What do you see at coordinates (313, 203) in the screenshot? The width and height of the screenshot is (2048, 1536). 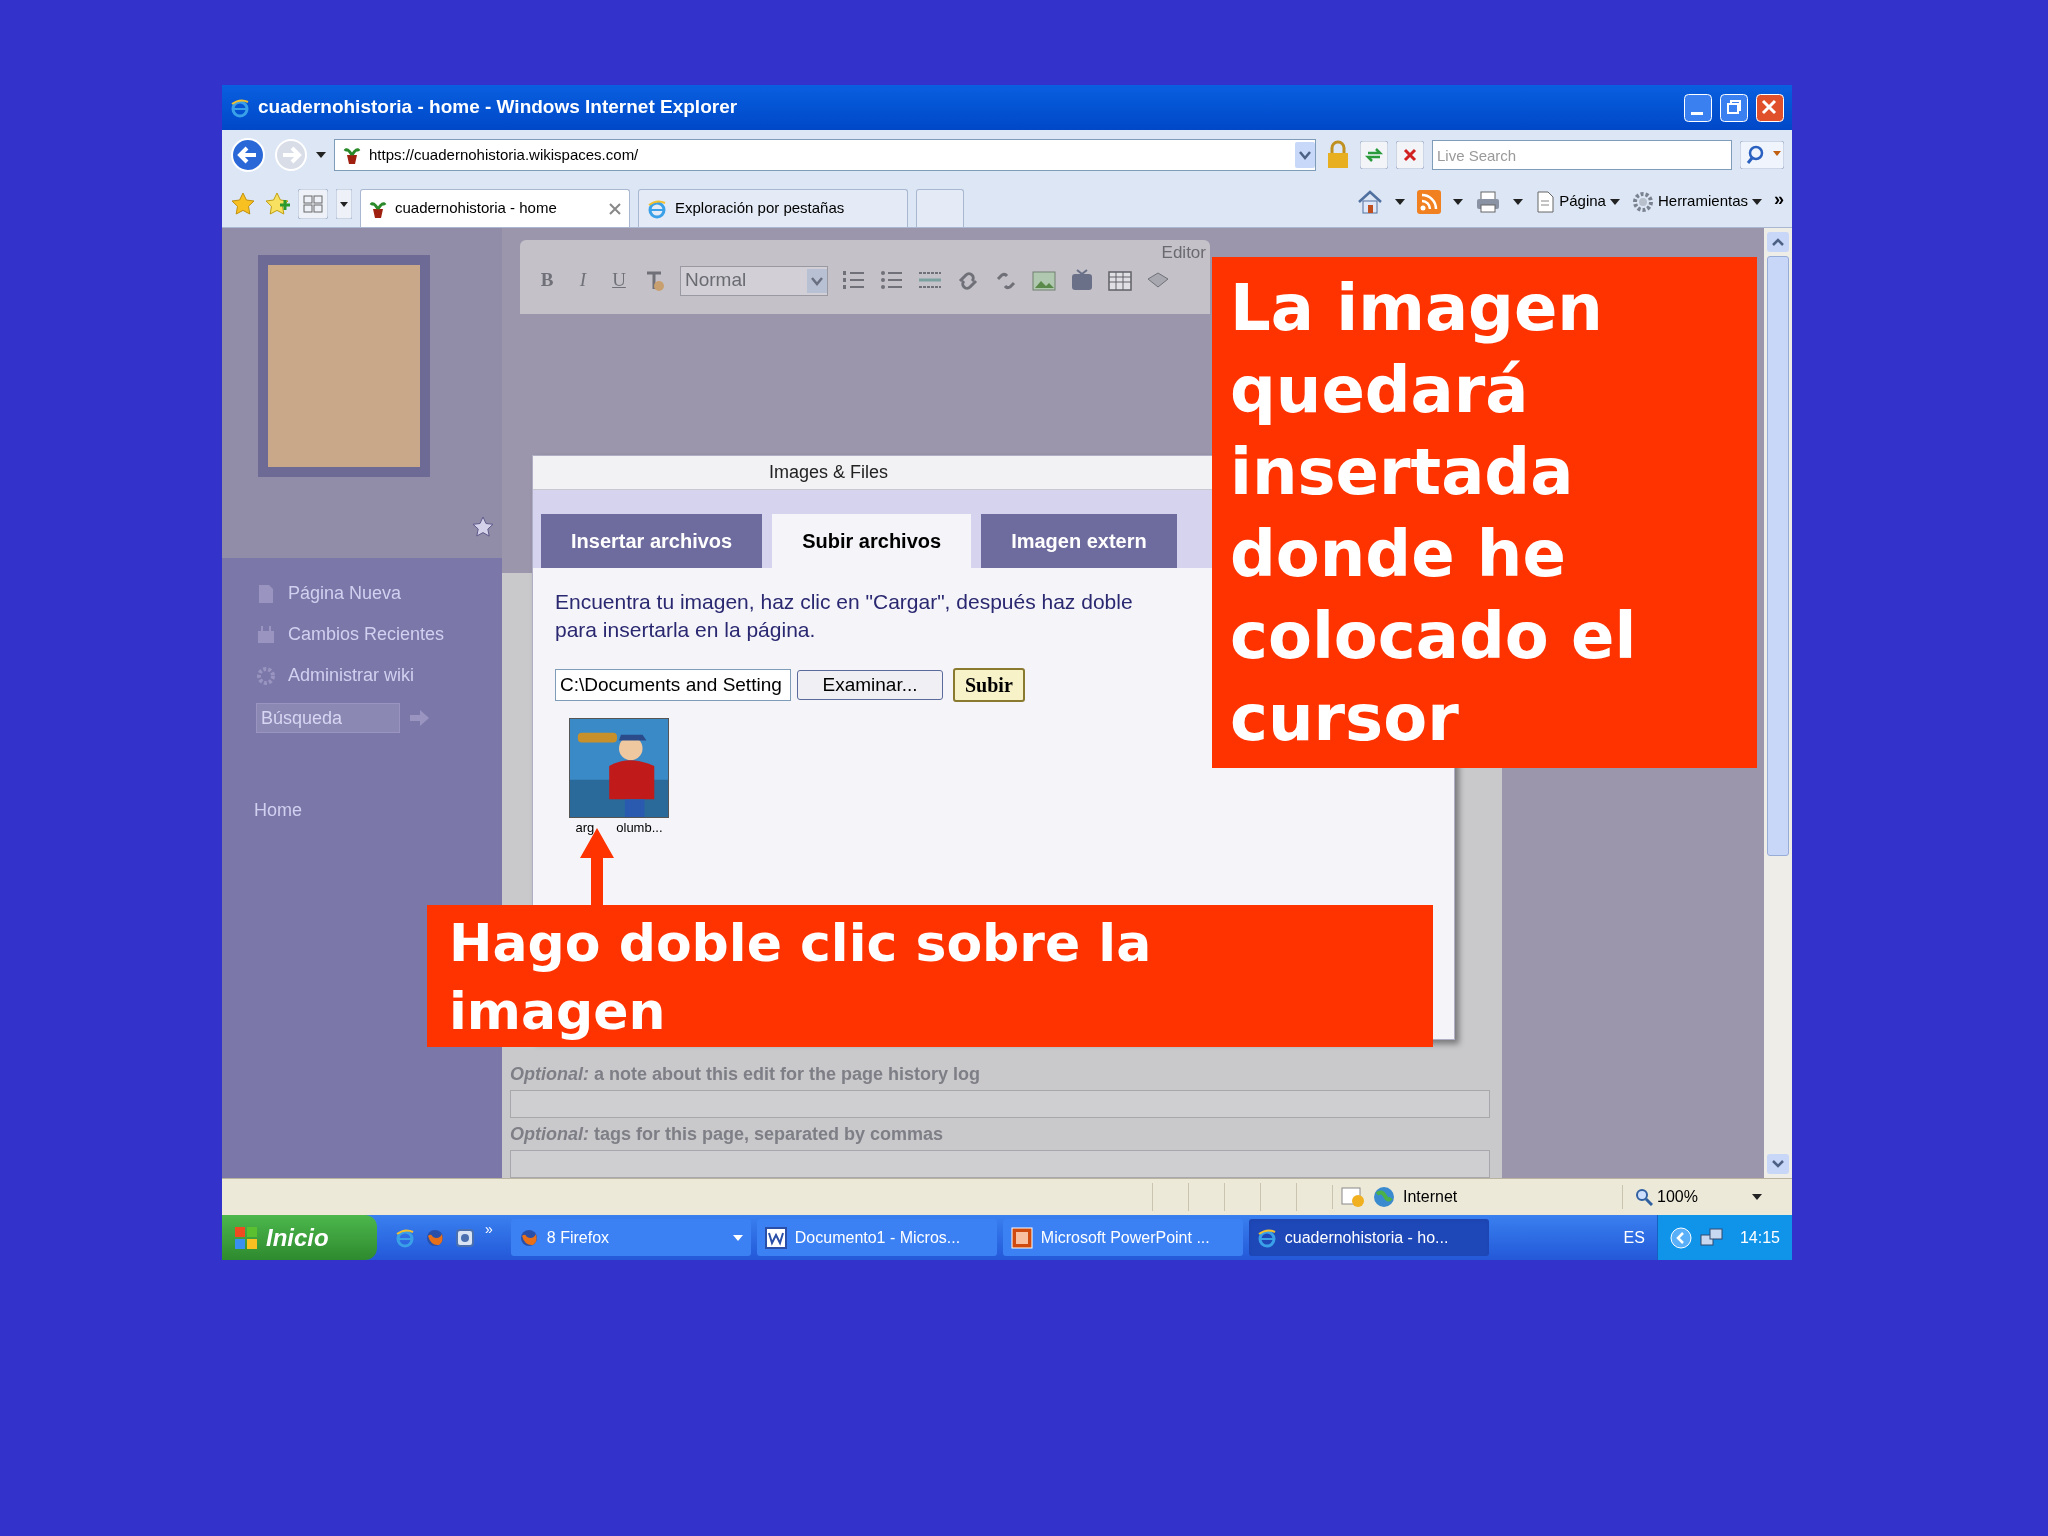 I see `quick-tabs-button` at bounding box center [313, 203].